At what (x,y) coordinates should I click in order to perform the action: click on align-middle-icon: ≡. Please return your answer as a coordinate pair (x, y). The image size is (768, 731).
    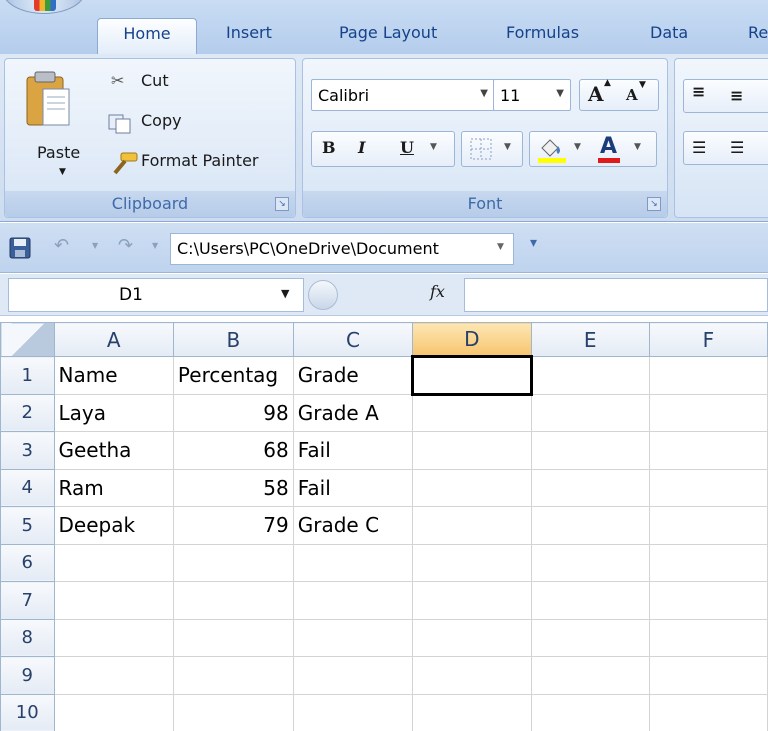
    Looking at the image, I should click on (736, 95).